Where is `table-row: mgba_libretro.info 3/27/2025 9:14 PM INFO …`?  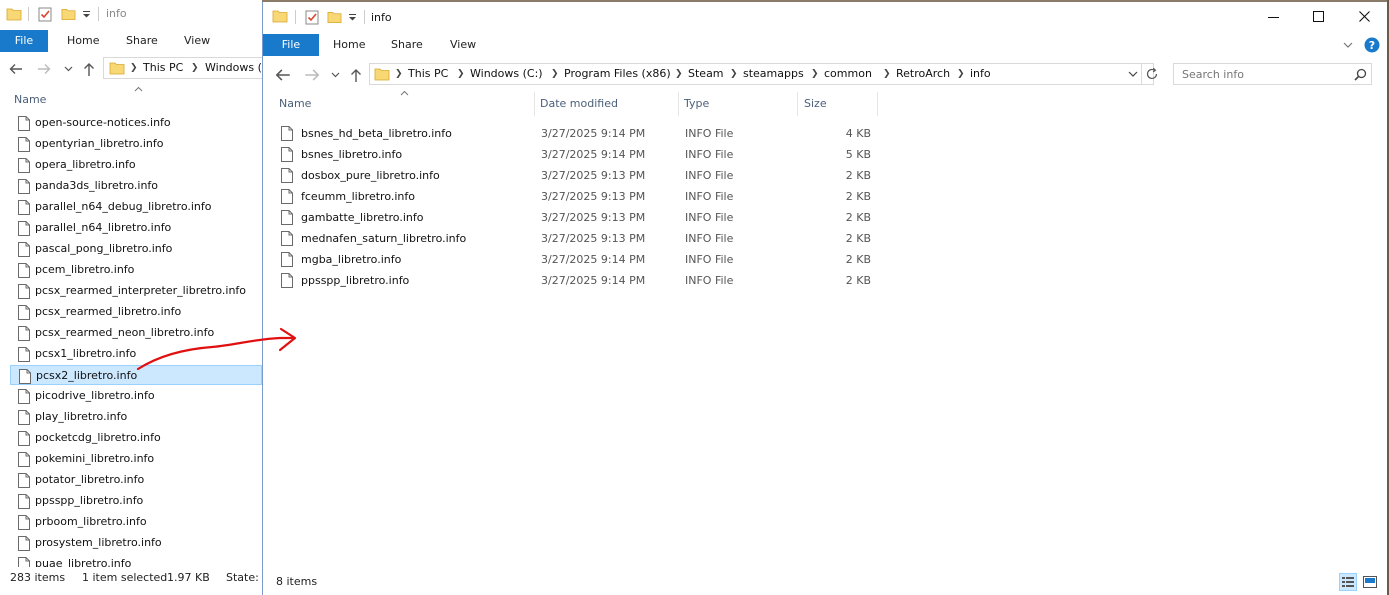 table-row: mgba_libretro.info 3/27/2025 9:14 PM INFO … is located at coordinates (579, 259).